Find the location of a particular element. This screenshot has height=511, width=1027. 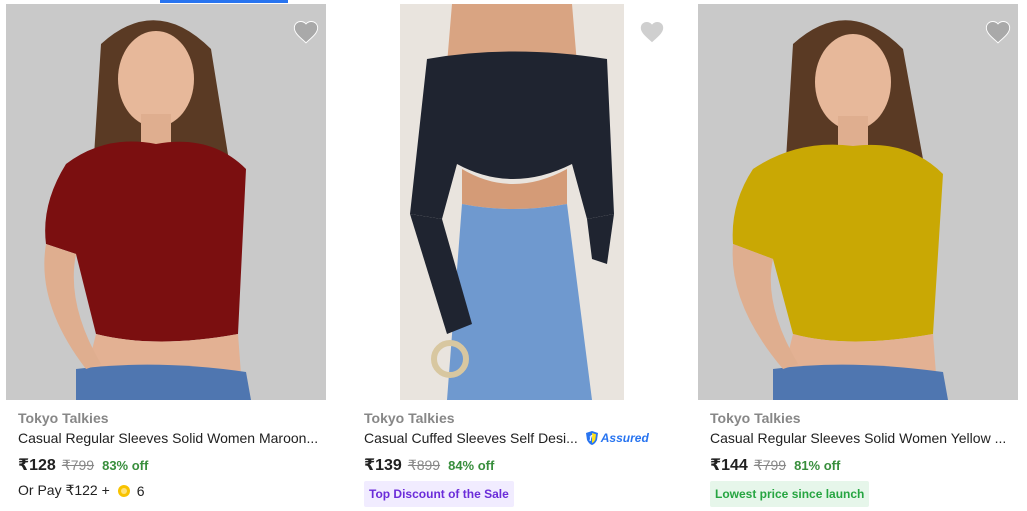

product-discount: 83% off is located at coordinates (125, 465).